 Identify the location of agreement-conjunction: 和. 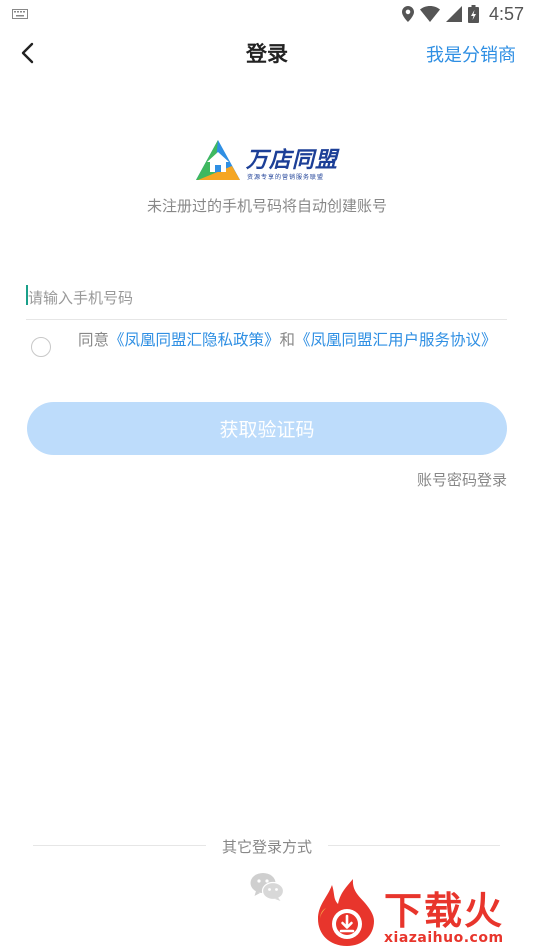
(287, 340).